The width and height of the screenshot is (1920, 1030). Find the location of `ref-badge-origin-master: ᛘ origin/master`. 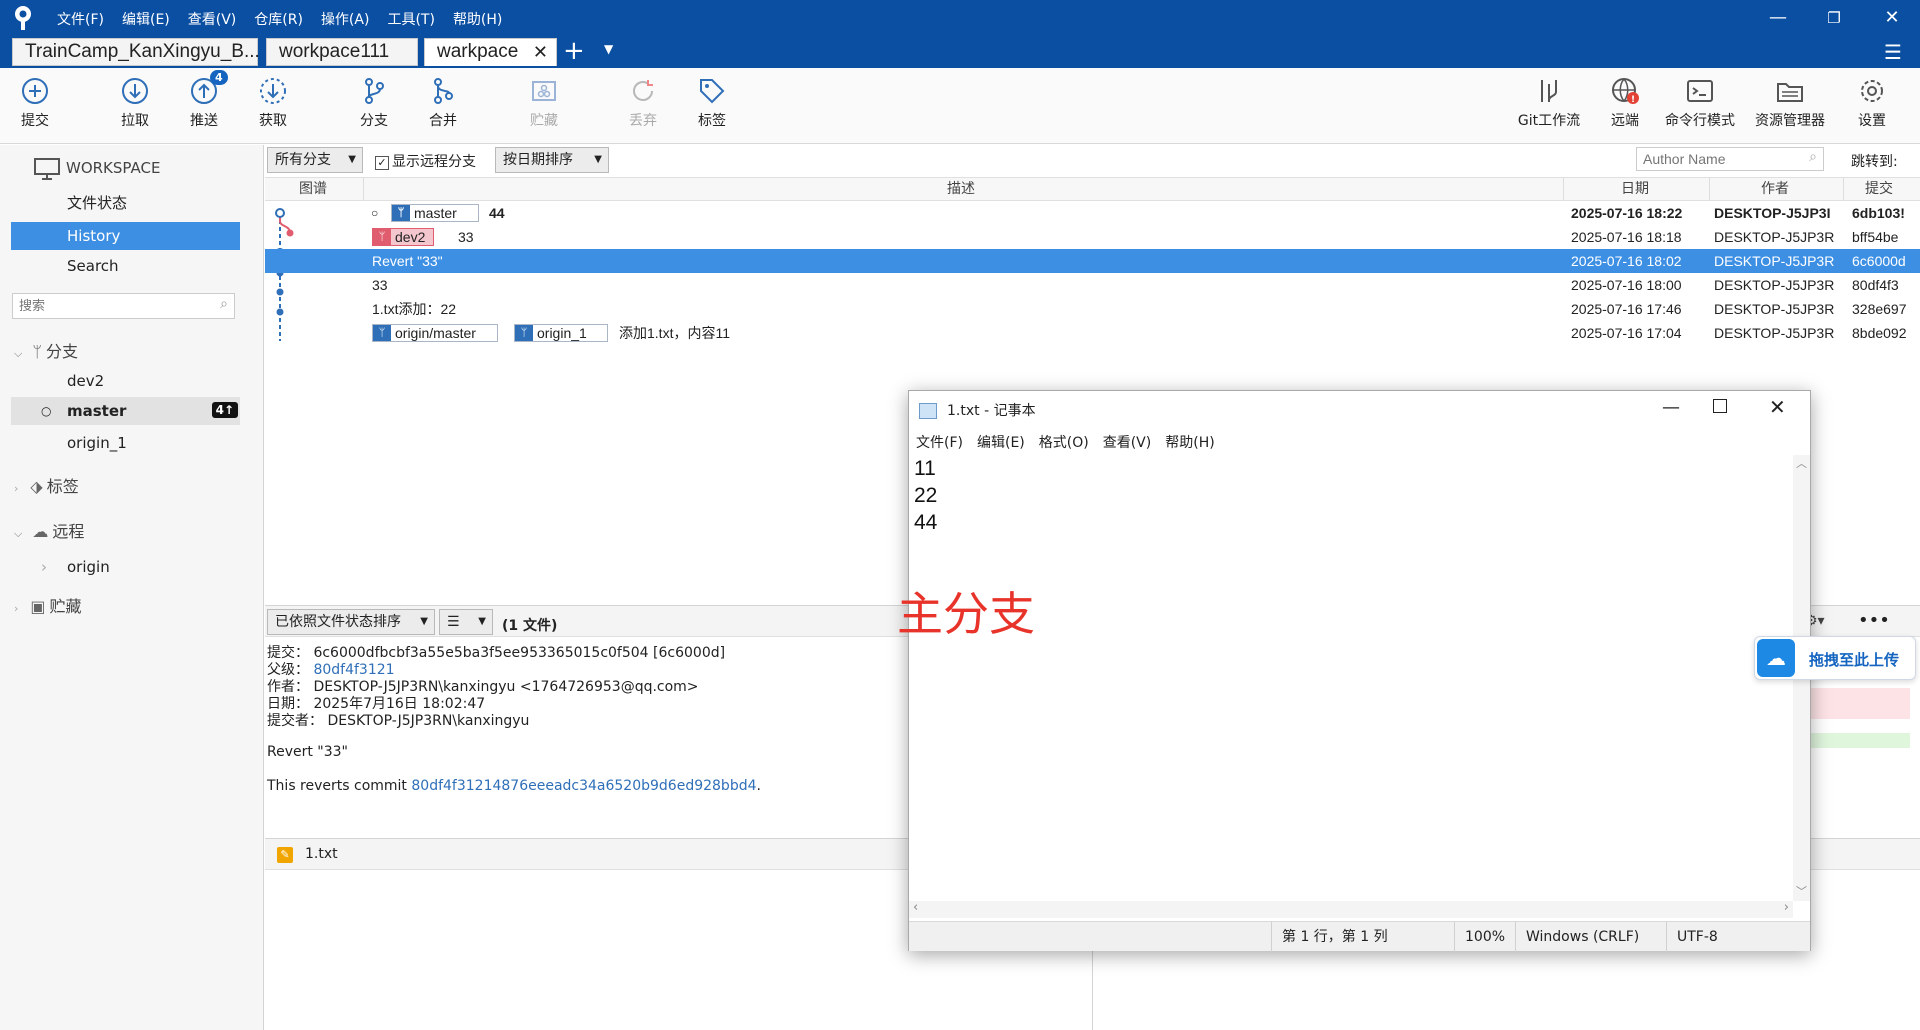

ref-badge-origin-master: ᛘ origin/master is located at coordinates (435, 333).